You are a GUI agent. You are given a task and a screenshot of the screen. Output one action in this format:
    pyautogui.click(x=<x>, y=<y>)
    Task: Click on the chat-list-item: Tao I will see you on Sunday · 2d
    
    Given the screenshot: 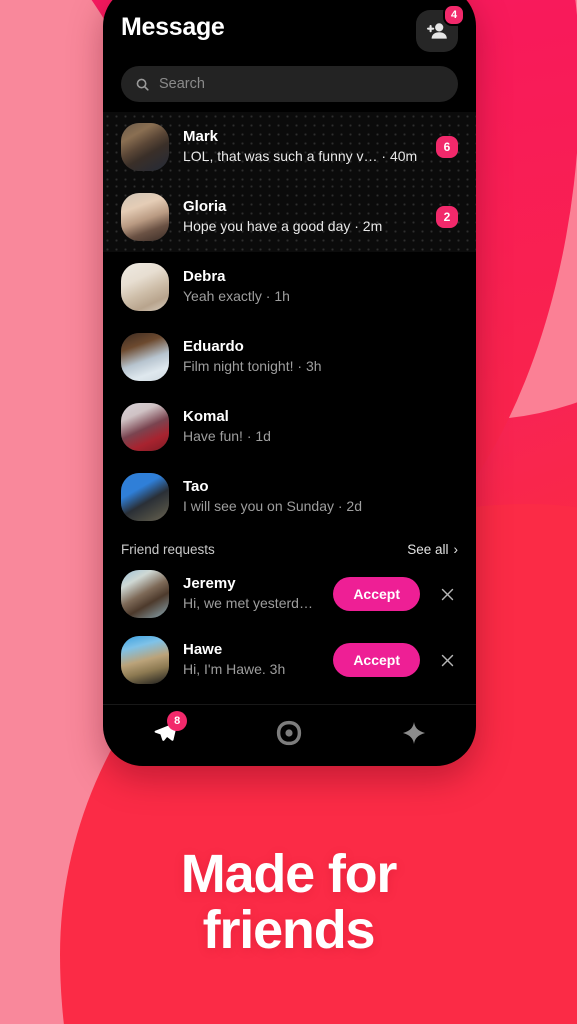 What is the action you would take?
    pyautogui.click(x=289, y=497)
    